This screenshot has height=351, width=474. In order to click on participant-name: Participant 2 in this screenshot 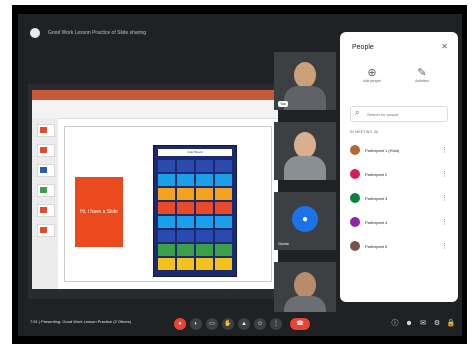, I will do `click(376, 174)`.